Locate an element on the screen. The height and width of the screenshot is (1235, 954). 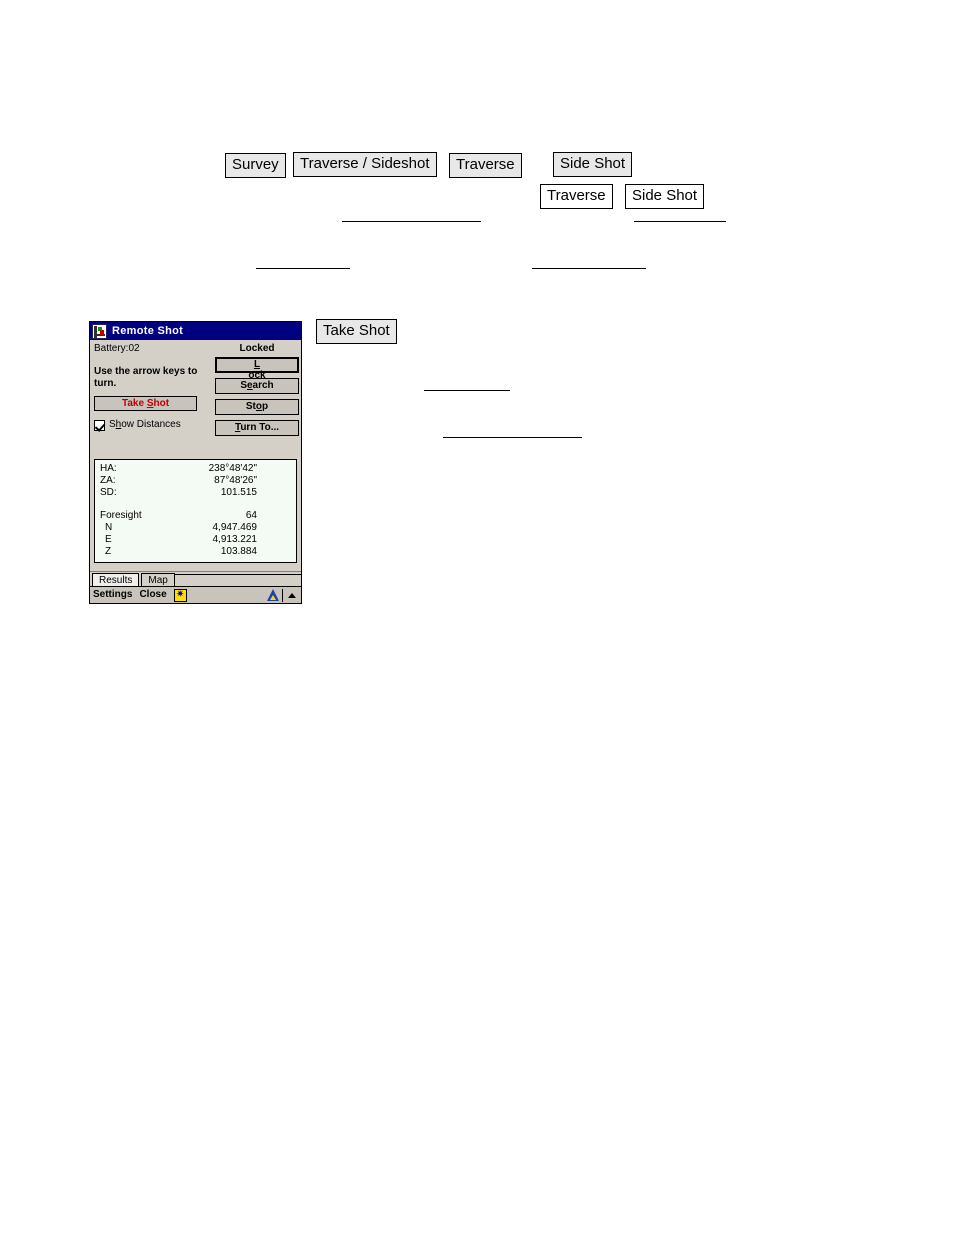
callout-row1-box-3: Side Shot is located at coordinates (593, 164).